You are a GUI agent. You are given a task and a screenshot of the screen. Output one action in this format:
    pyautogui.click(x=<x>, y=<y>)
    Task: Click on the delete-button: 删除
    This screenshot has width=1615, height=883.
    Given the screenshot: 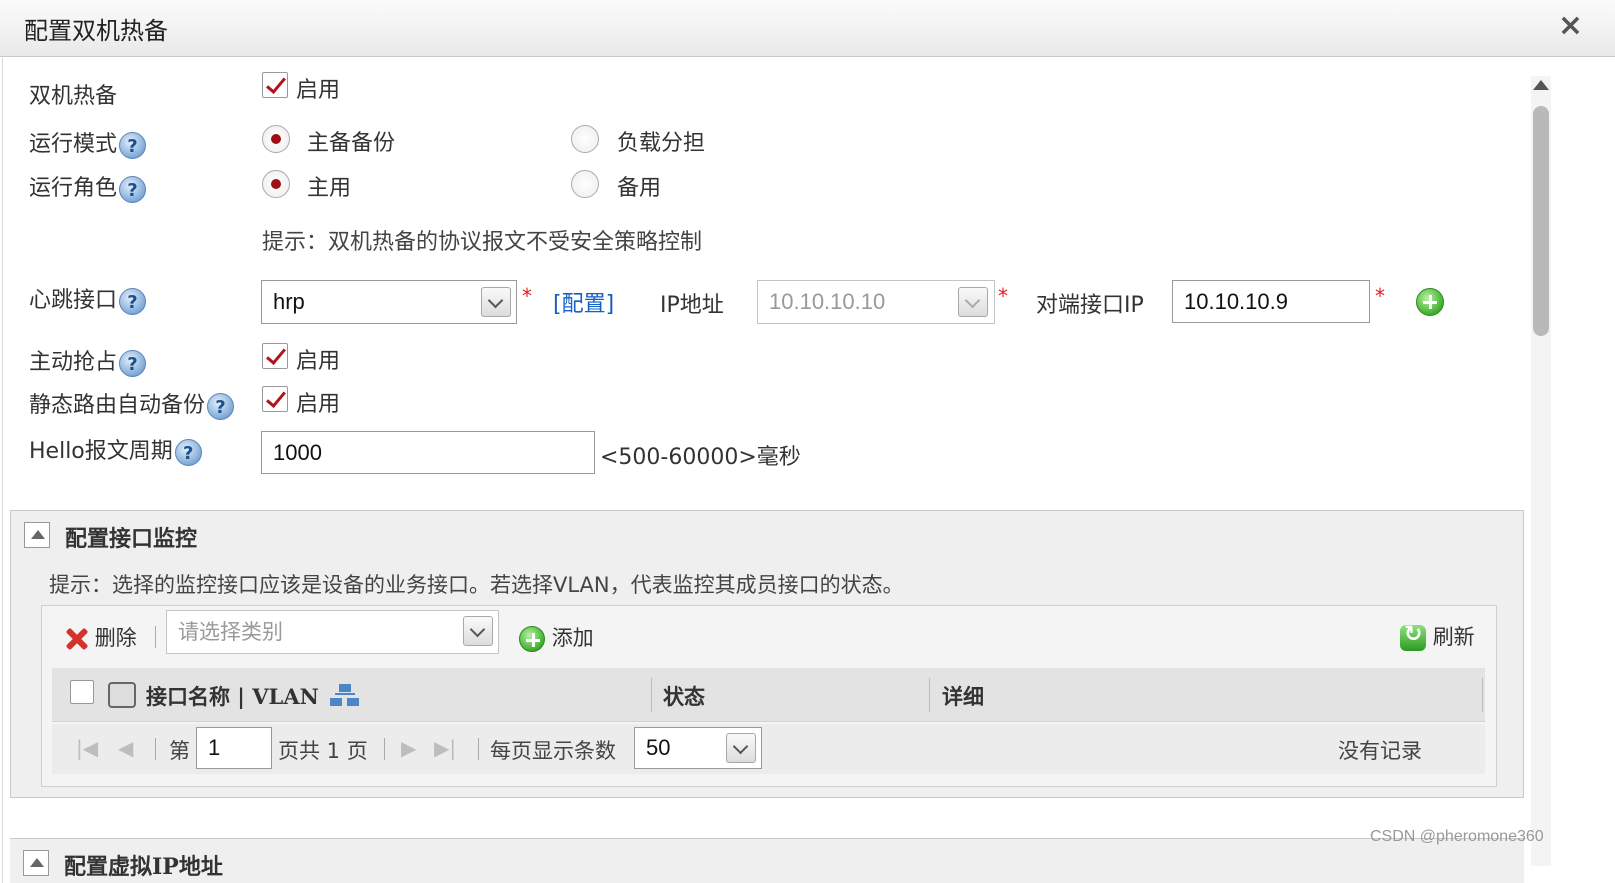 What is the action you would take?
    pyautogui.click(x=100, y=637)
    